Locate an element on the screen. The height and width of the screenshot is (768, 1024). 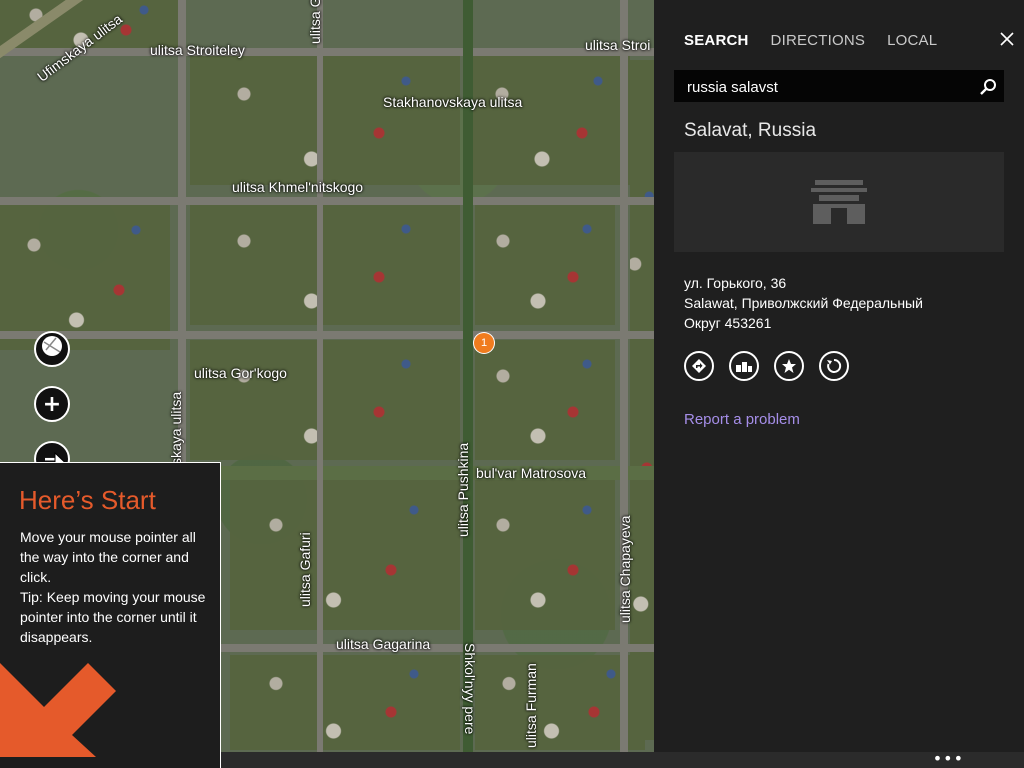
nearby-icon is located at coordinates (744, 367).